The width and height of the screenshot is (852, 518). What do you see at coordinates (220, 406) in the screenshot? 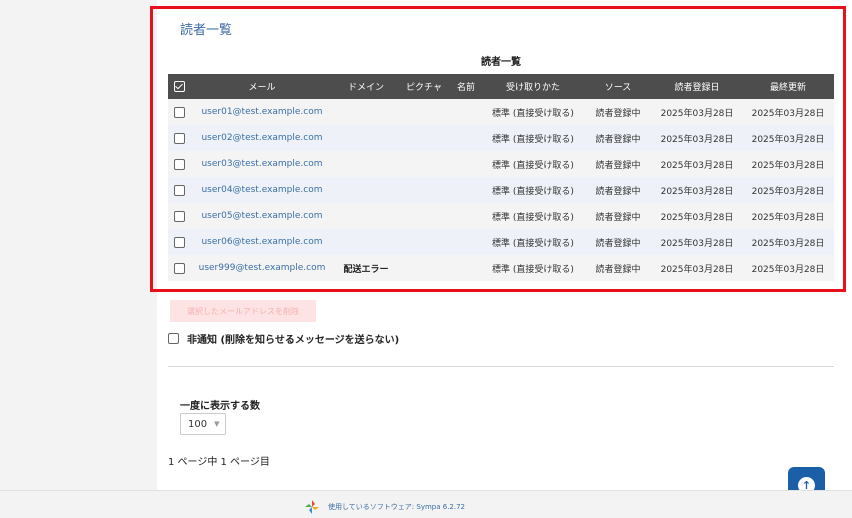
I see `per-page-label: 一度に表示する数` at bounding box center [220, 406].